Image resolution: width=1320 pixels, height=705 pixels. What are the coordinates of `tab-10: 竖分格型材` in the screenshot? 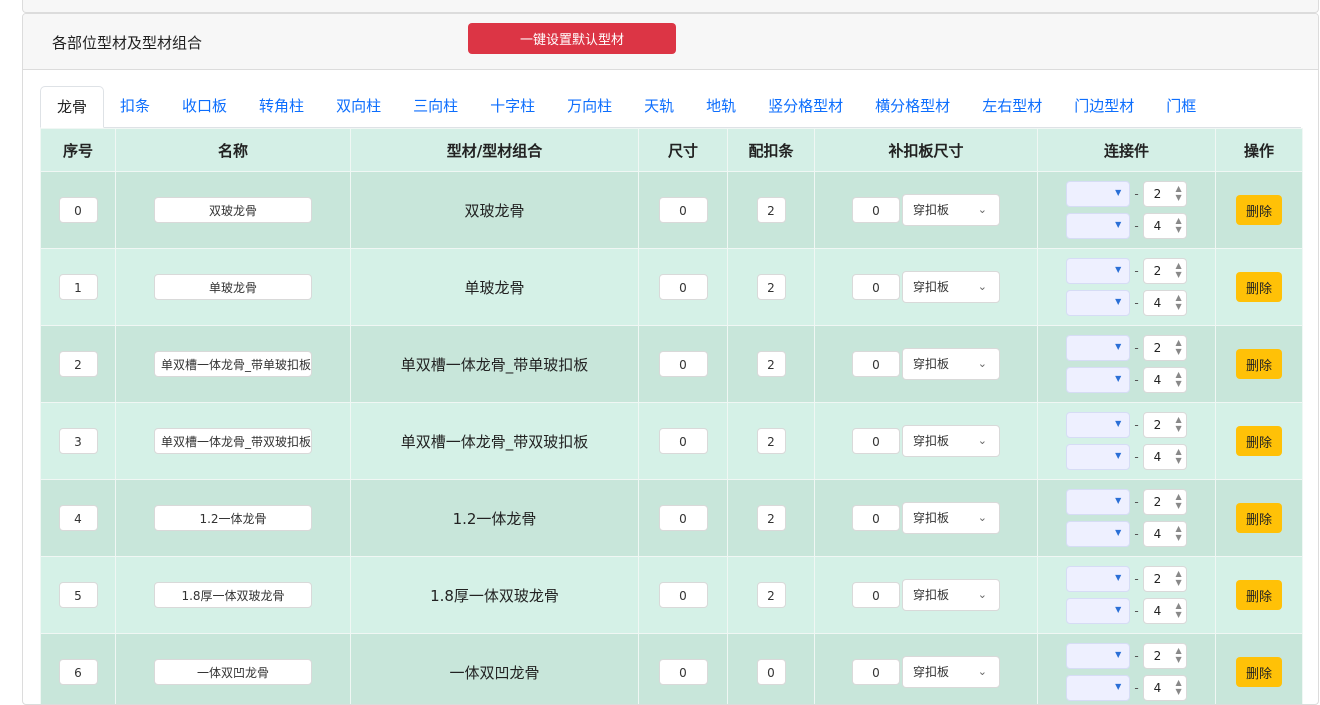 It's located at (805, 106).